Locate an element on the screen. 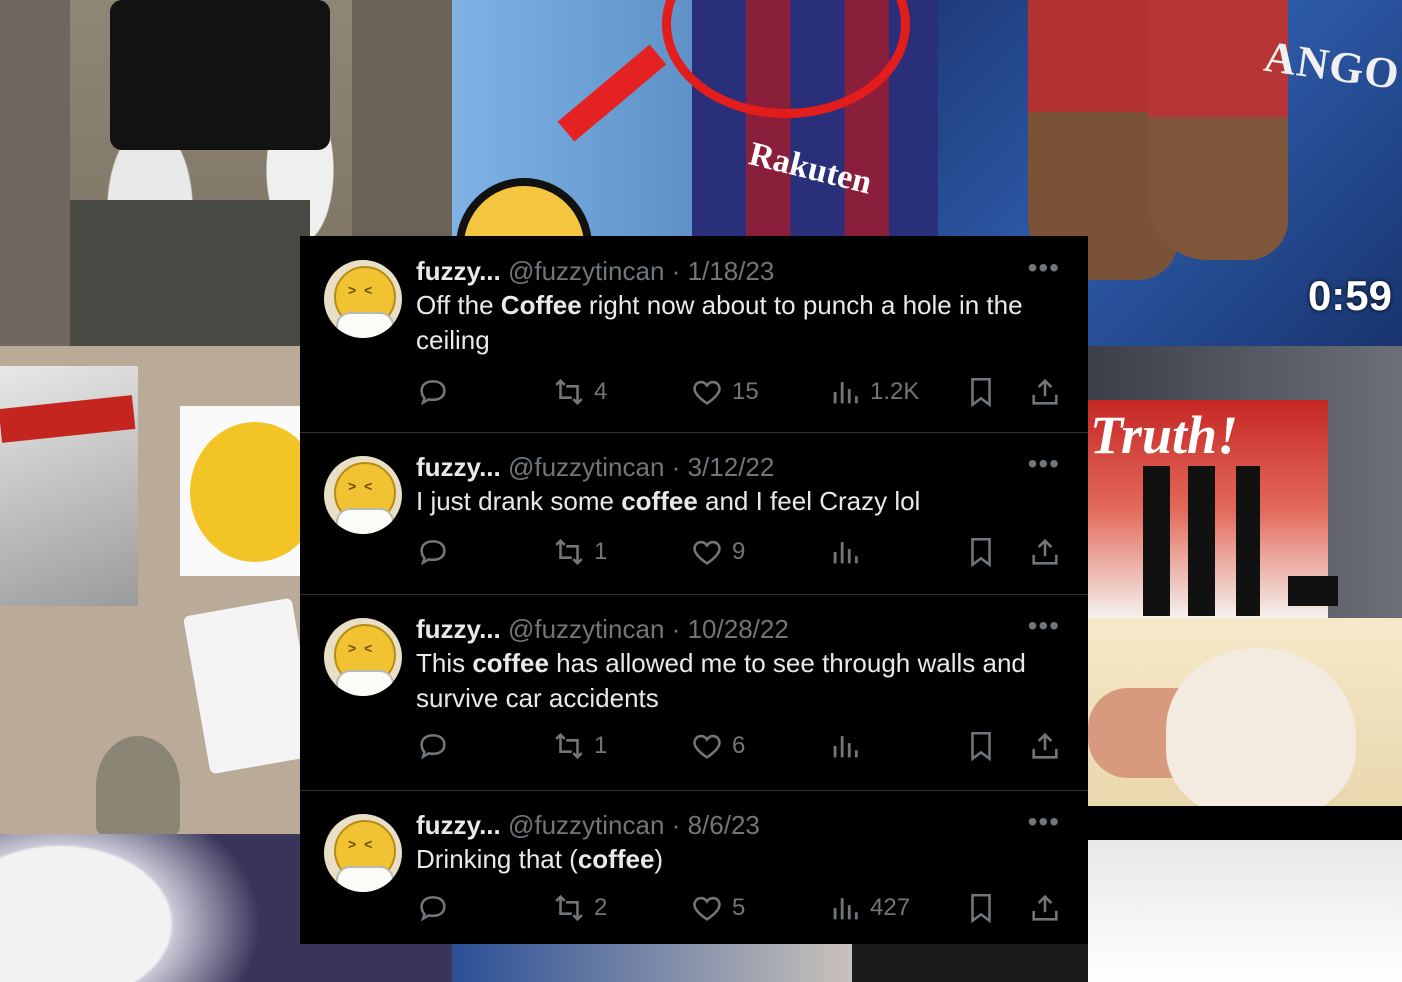 This screenshot has height=982, width=1402. view-count: 1.2K is located at coordinates (895, 391).